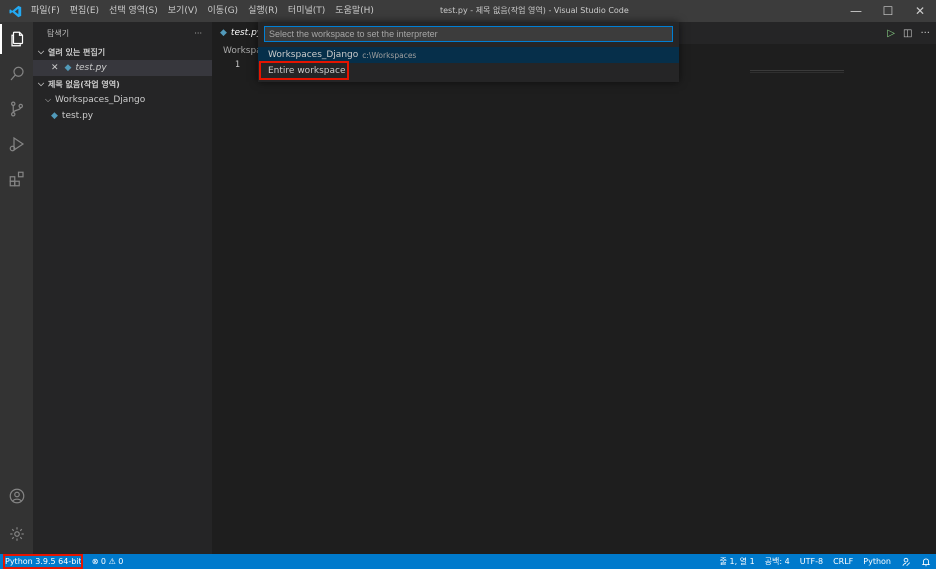 This screenshot has height=569, width=936. What do you see at coordinates (777, 561) in the screenshot?
I see `indentation-status: 공백: 4` at bounding box center [777, 561].